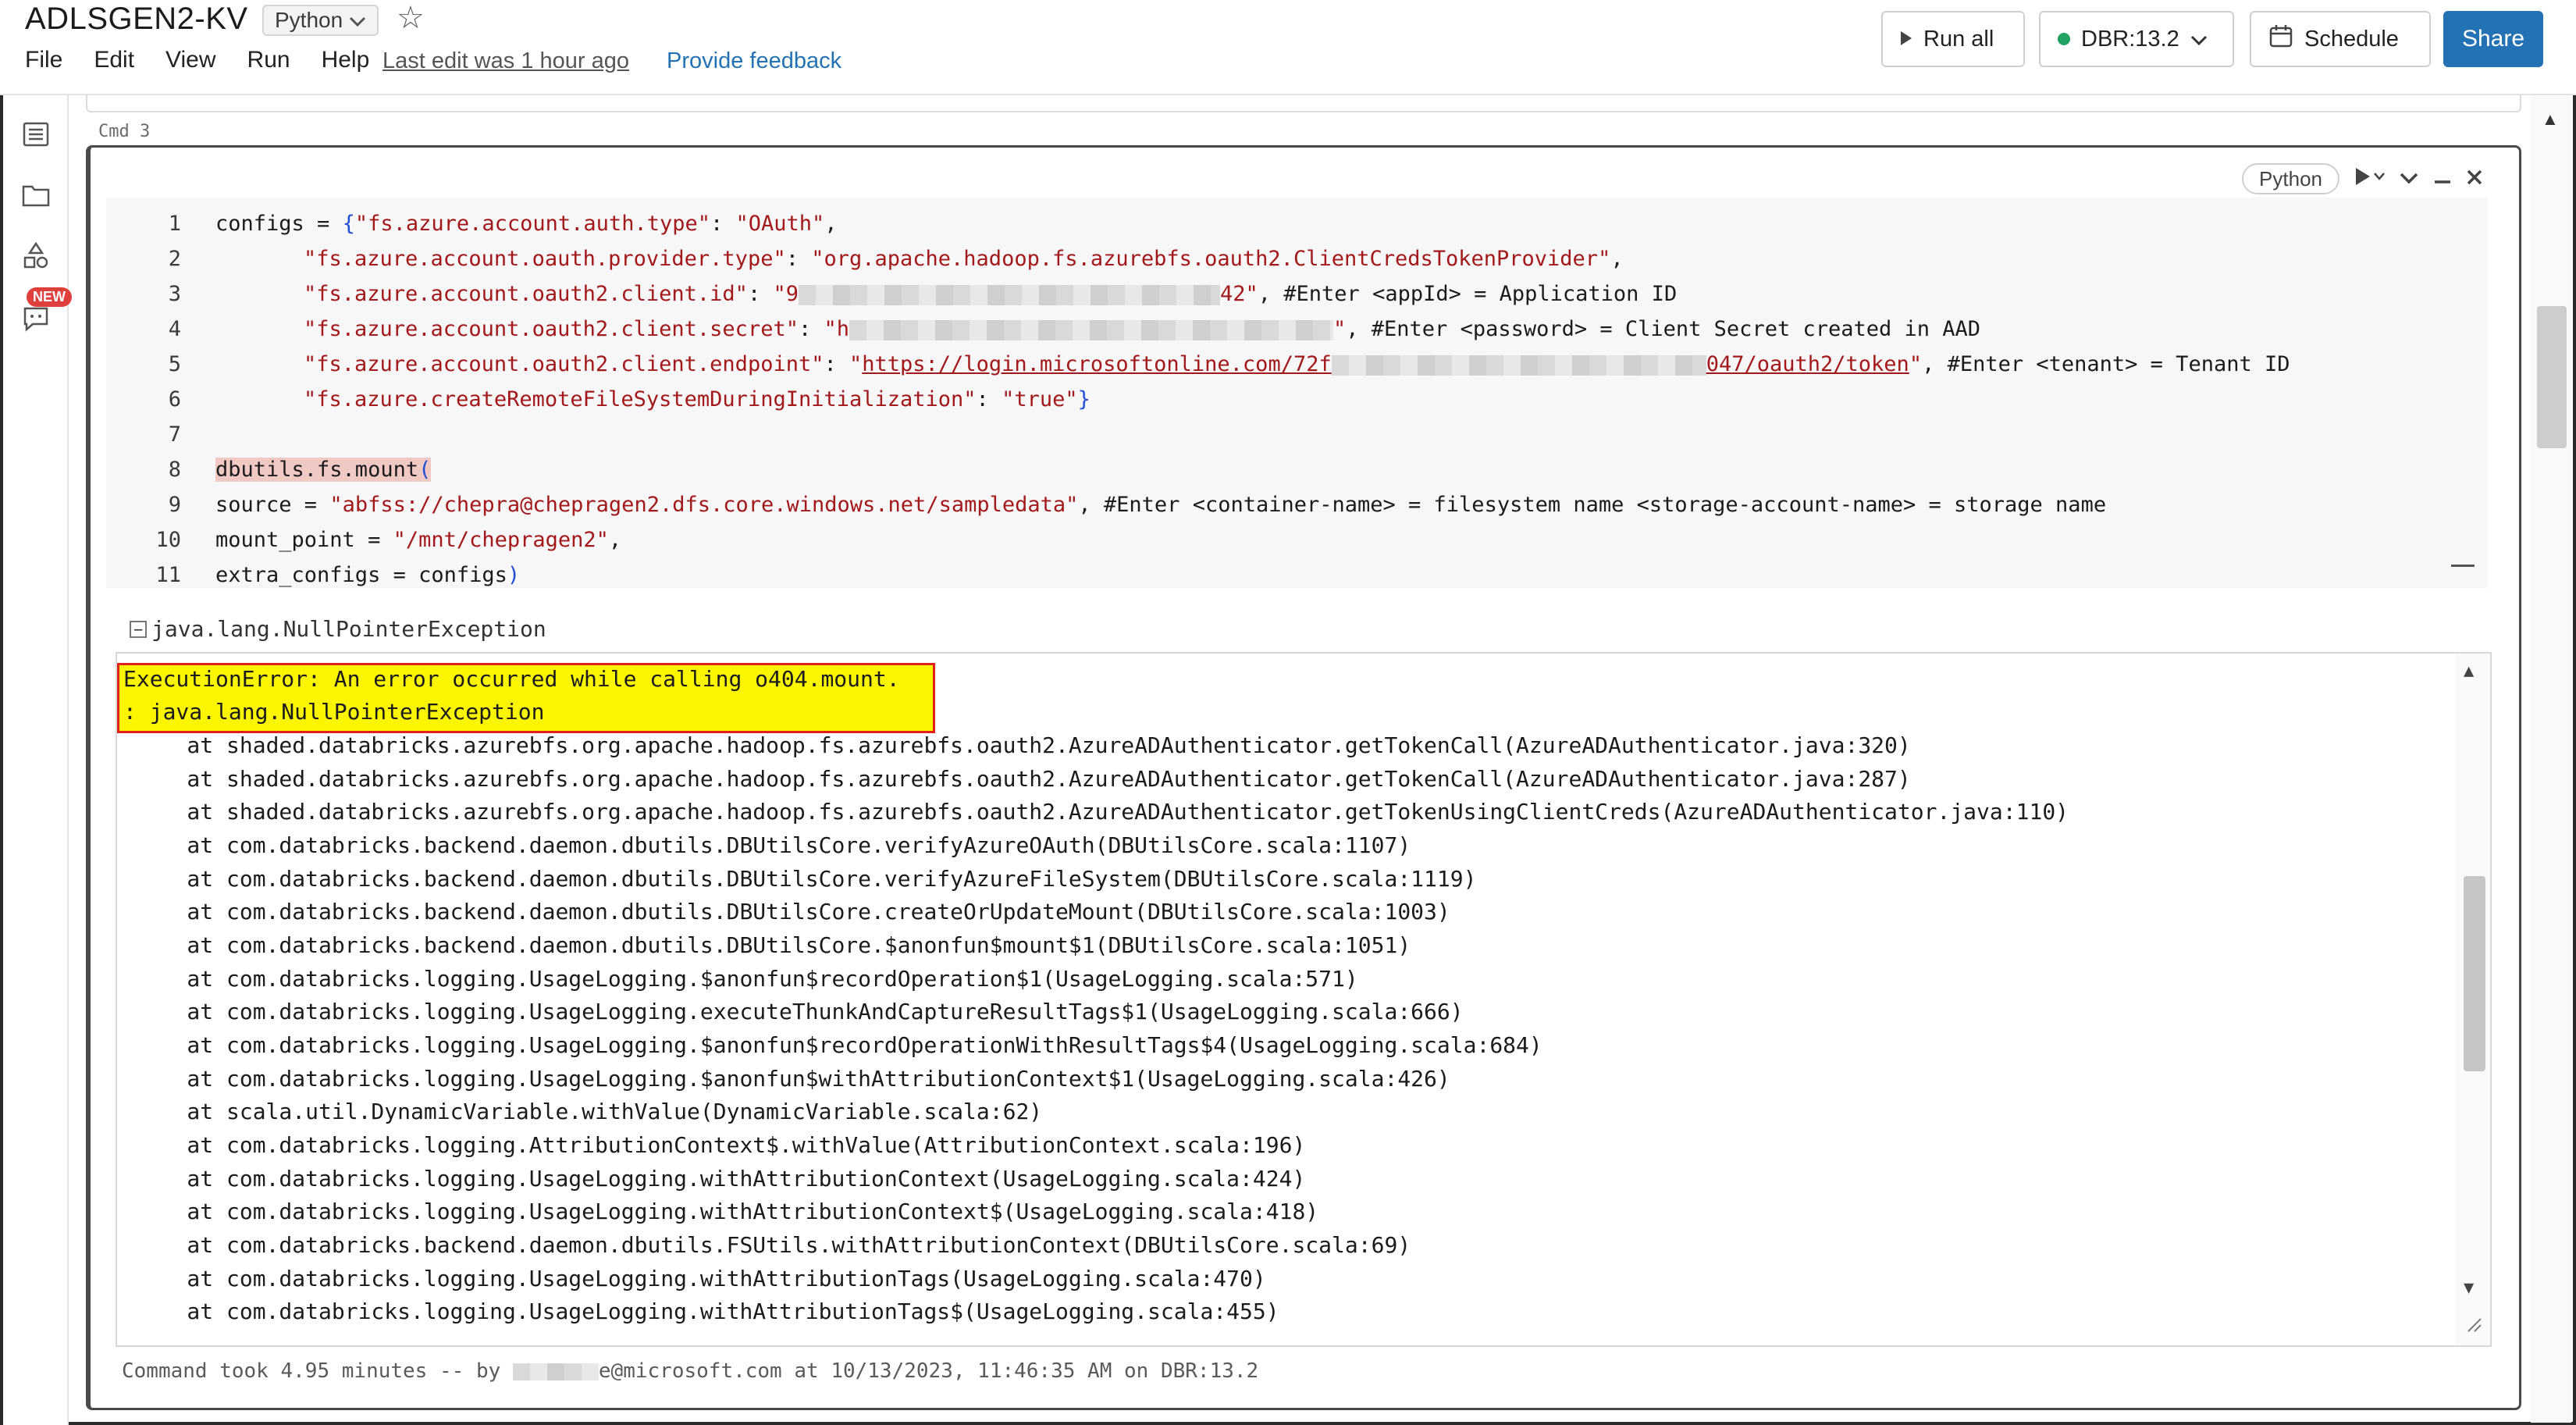 This screenshot has height=1425, width=2576. I want to click on menu-bar: File Edit View Run Help, so click(212, 60).